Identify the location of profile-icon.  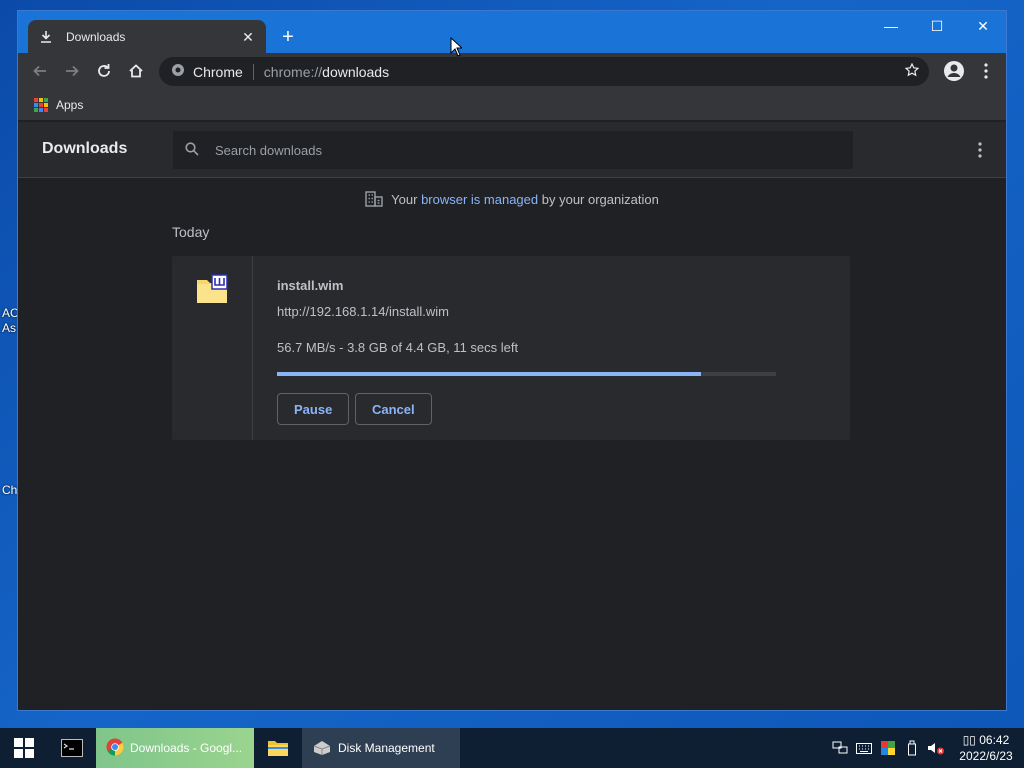
(954, 71).